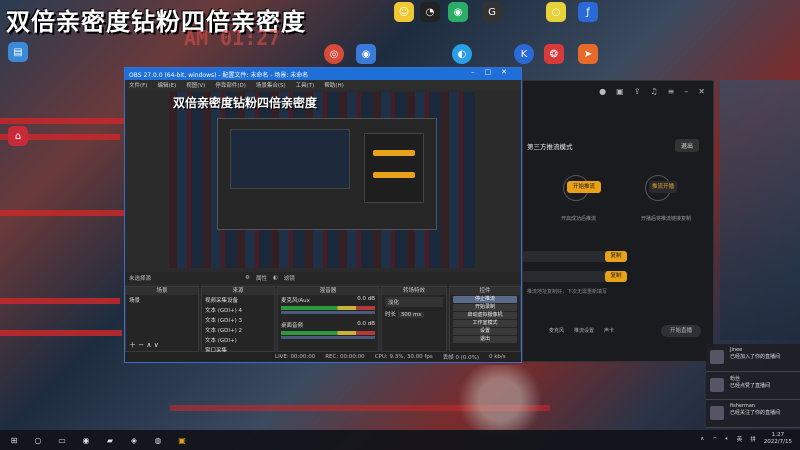 The width and height of the screenshot is (800, 450). Describe the element at coordinates (702, 439) in the screenshot. I see `chevron-up-icon: ∧` at that location.